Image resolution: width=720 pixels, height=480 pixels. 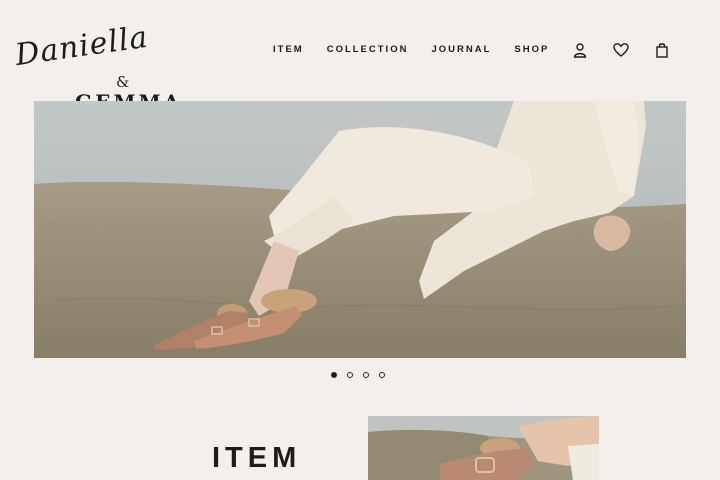 I want to click on nav-item-journal: JOURNAL, so click(x=461, y=49).